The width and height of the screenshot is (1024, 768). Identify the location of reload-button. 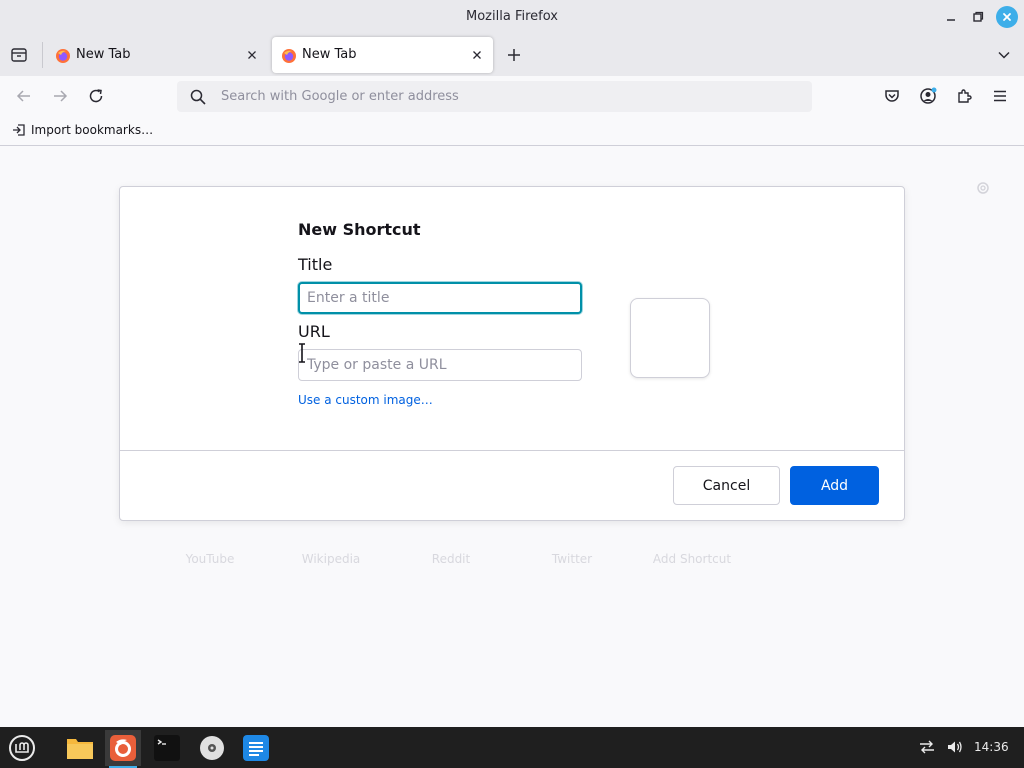
(96, 96).